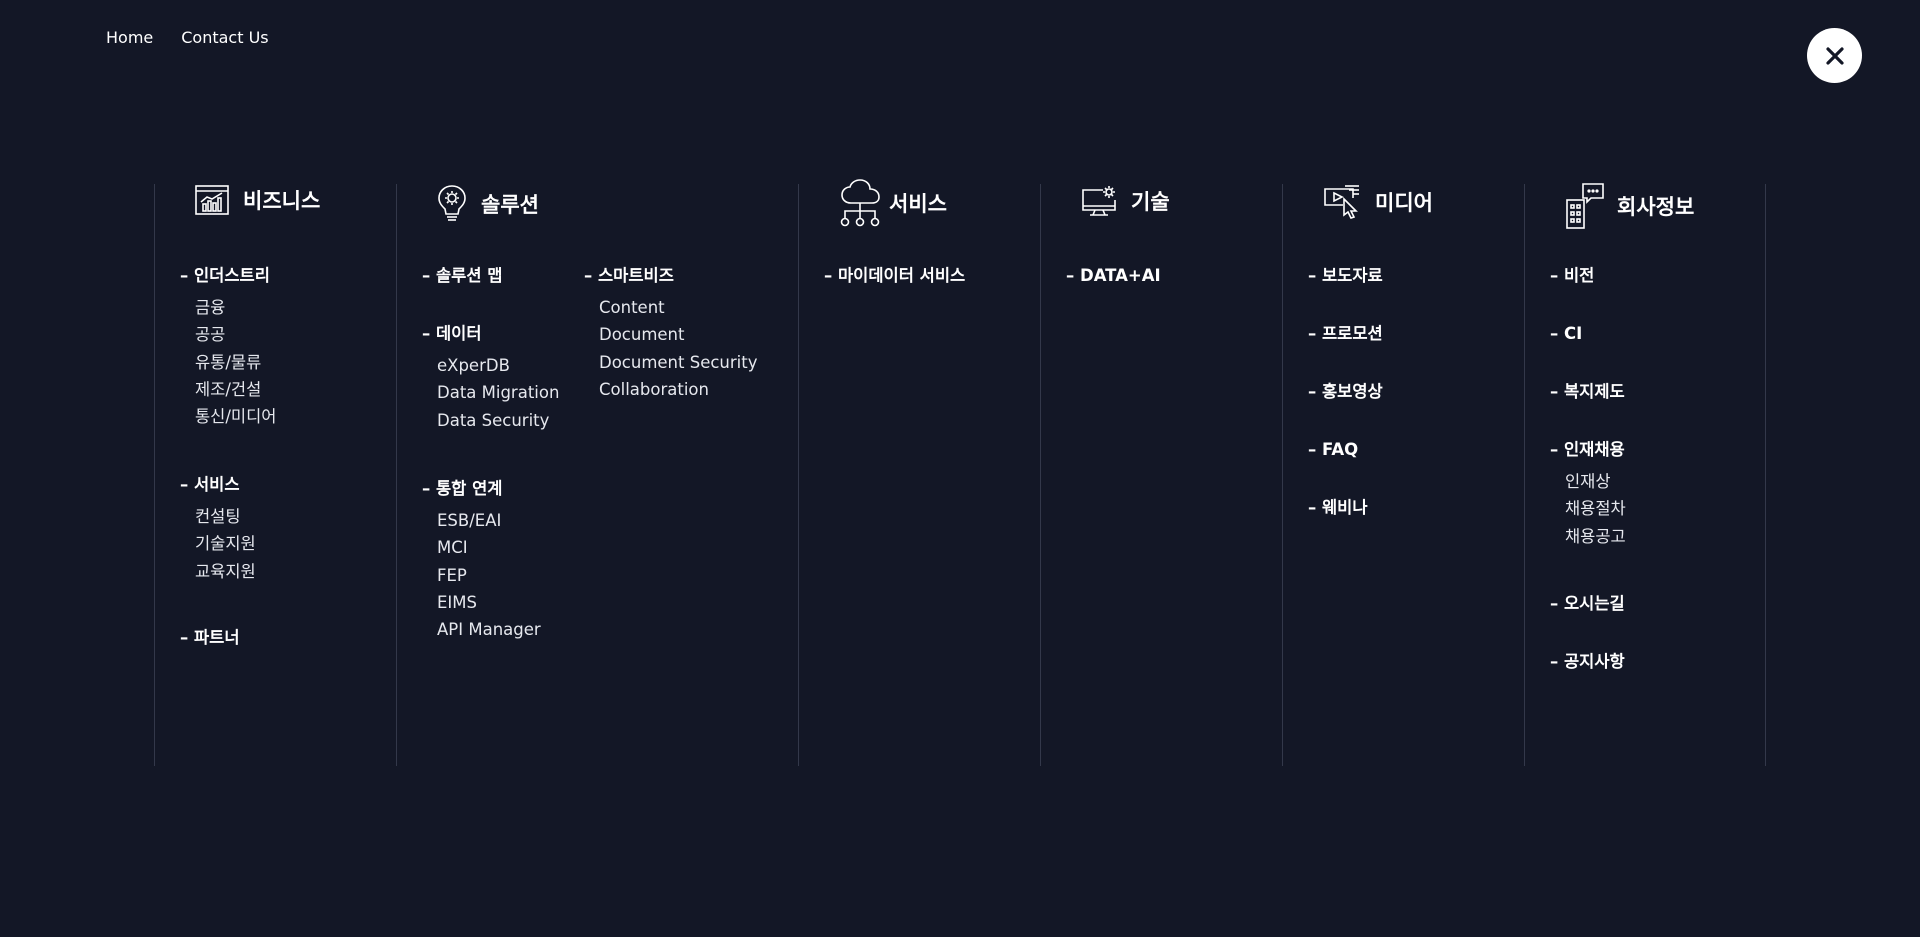 This screenshot has height=937, width=1920. I want to click on menu-section: – 복지제도, so click(1587, 392).